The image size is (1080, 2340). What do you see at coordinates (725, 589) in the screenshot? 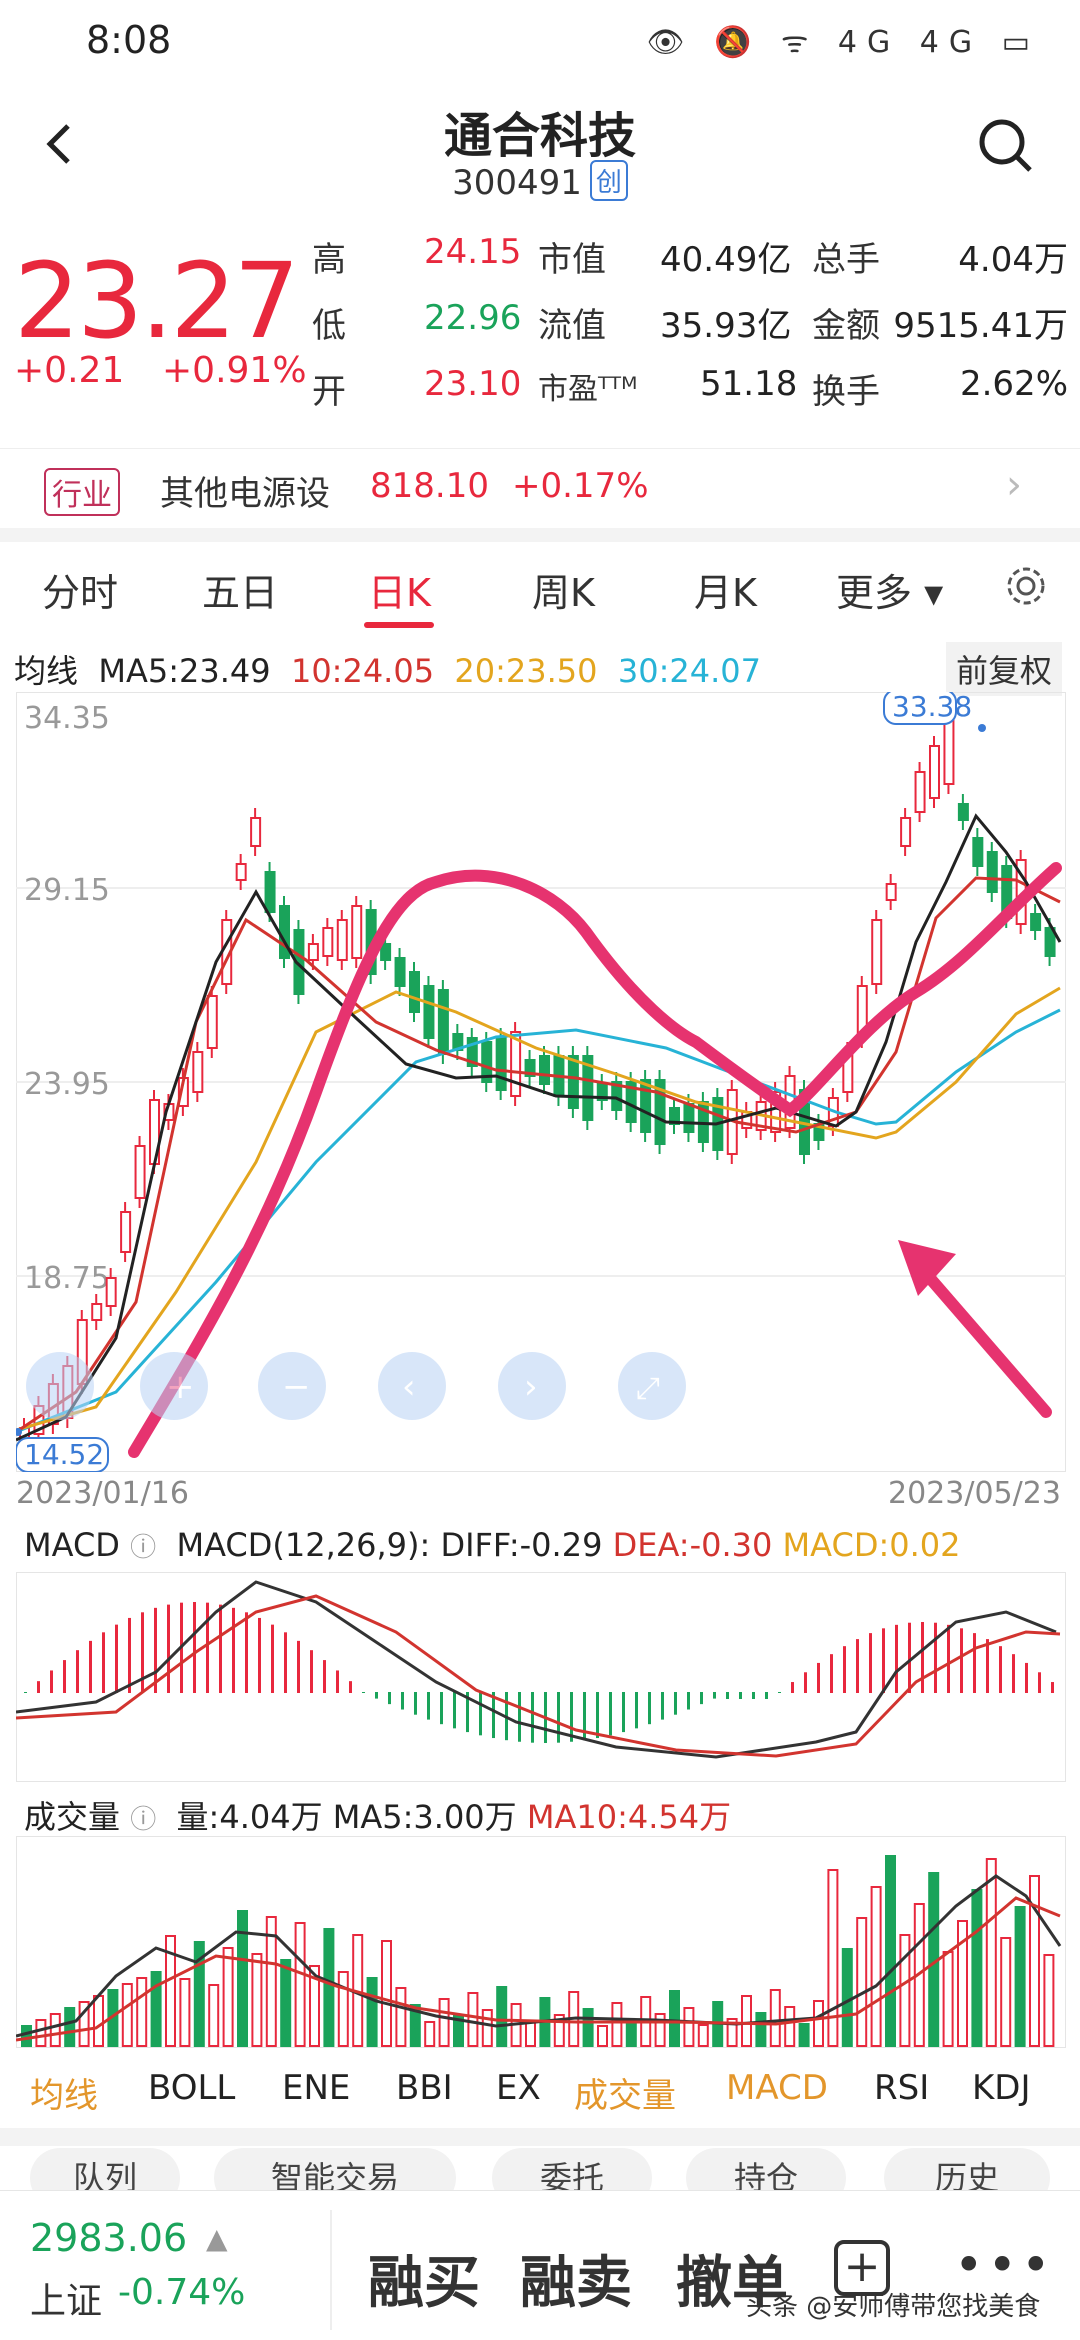
I see `tab-monthly-k: 月K` at bounding box center [725, 589].